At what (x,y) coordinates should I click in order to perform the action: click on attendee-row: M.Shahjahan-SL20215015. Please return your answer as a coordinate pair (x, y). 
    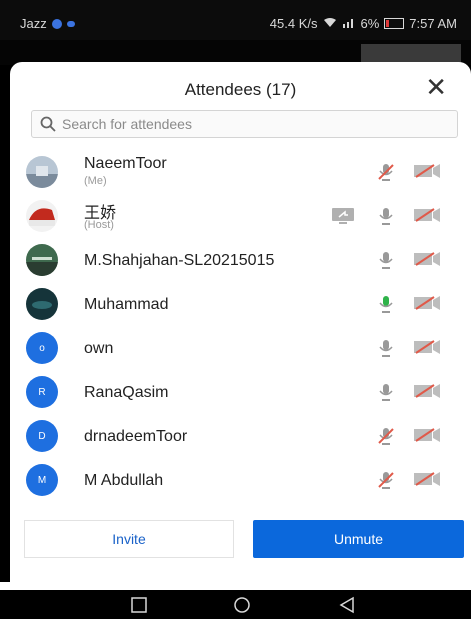
    Looking at the image, I should click on (240, 260).